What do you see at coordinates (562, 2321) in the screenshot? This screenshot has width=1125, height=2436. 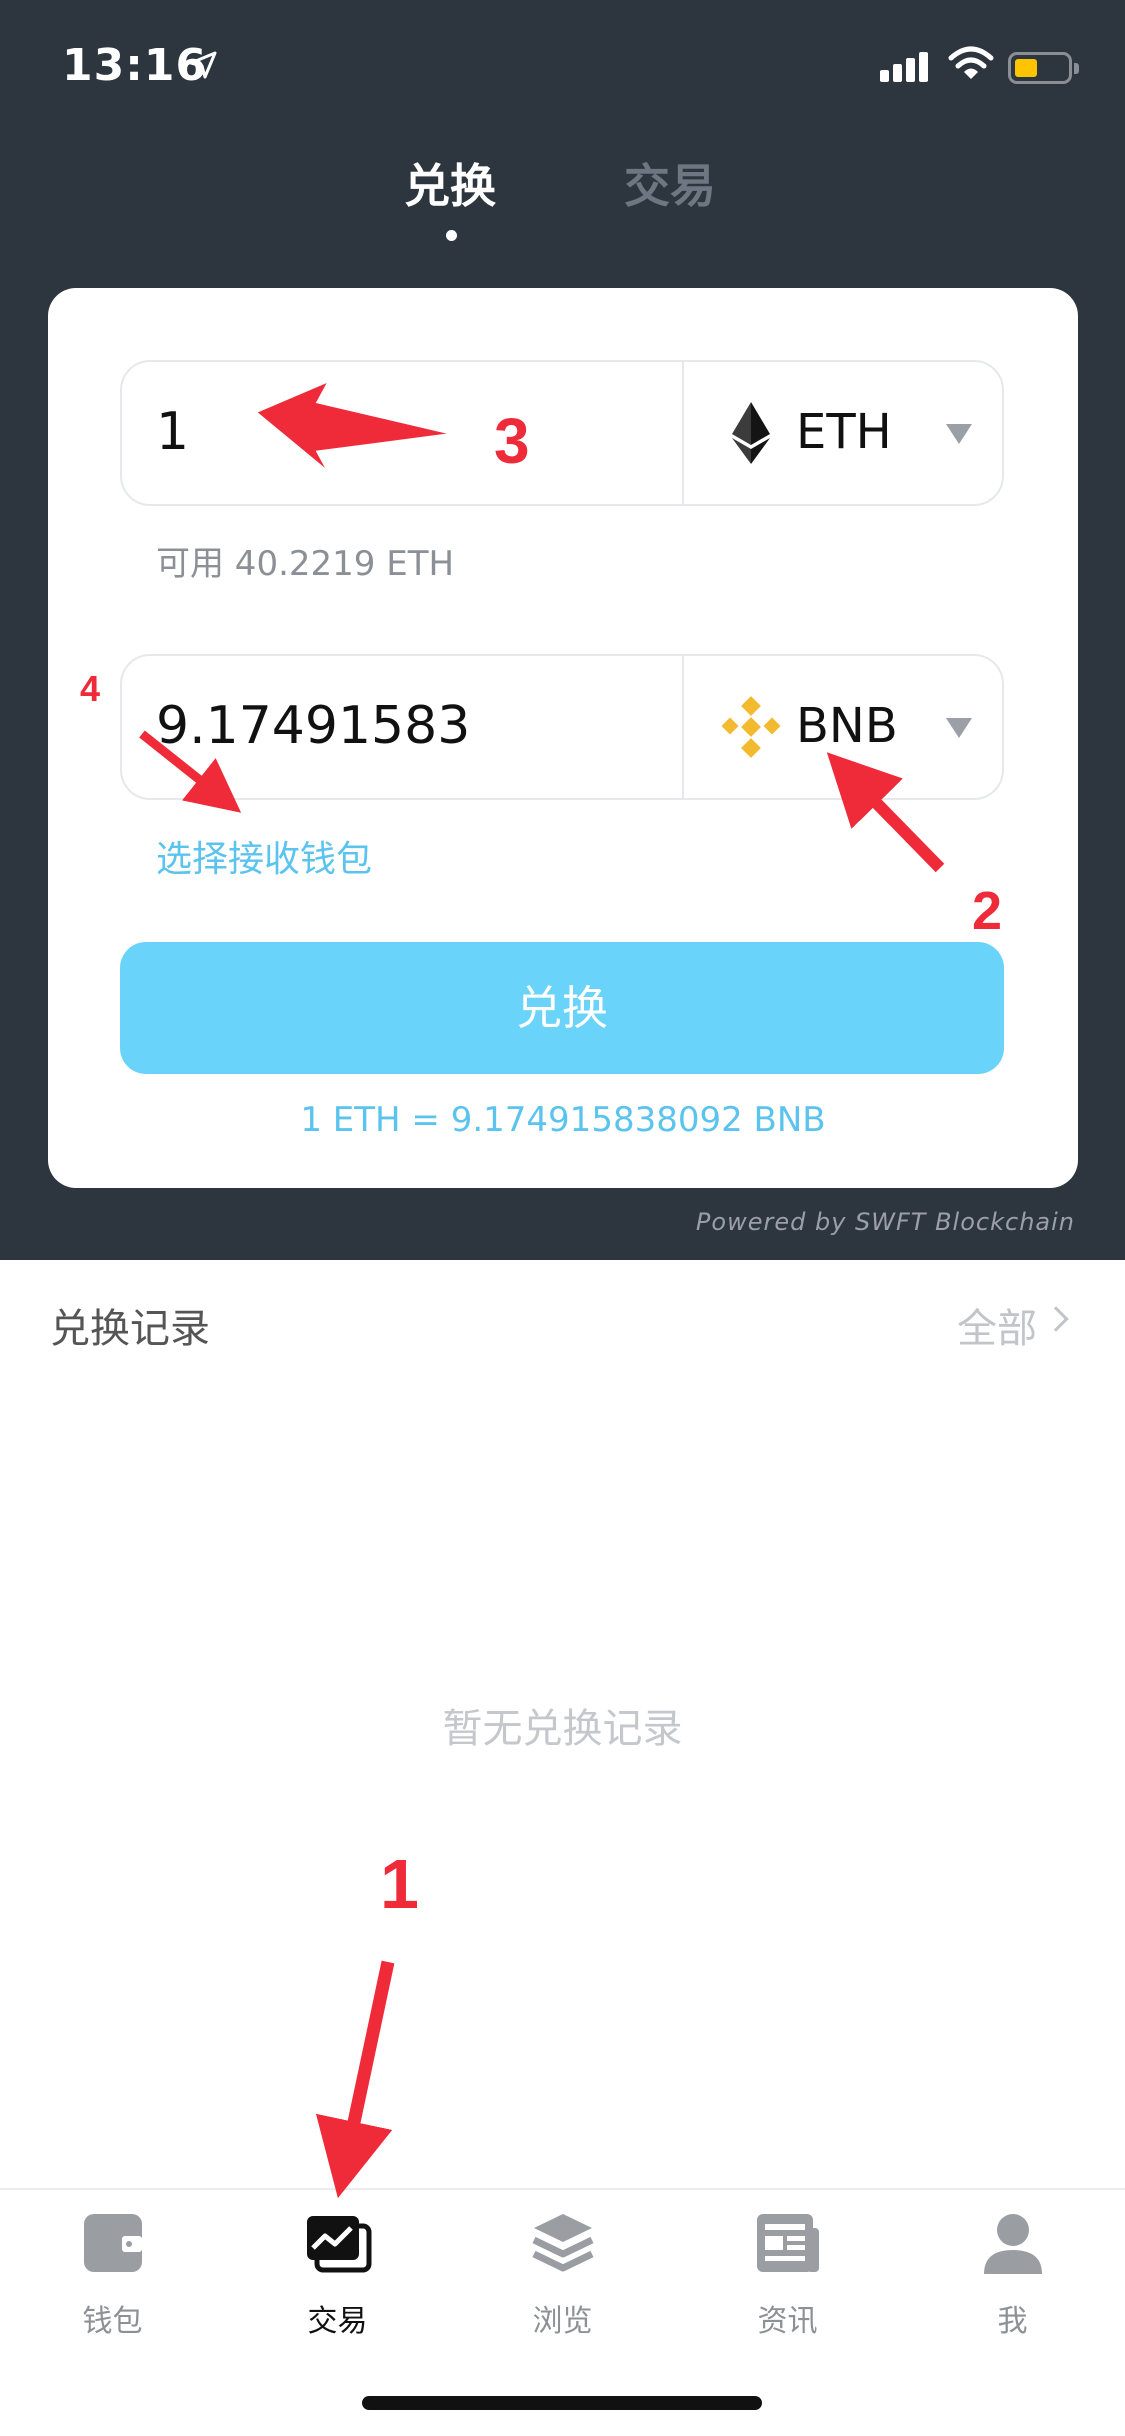 I see `tab-label: 浏览` at bounding box center [562, 2321].